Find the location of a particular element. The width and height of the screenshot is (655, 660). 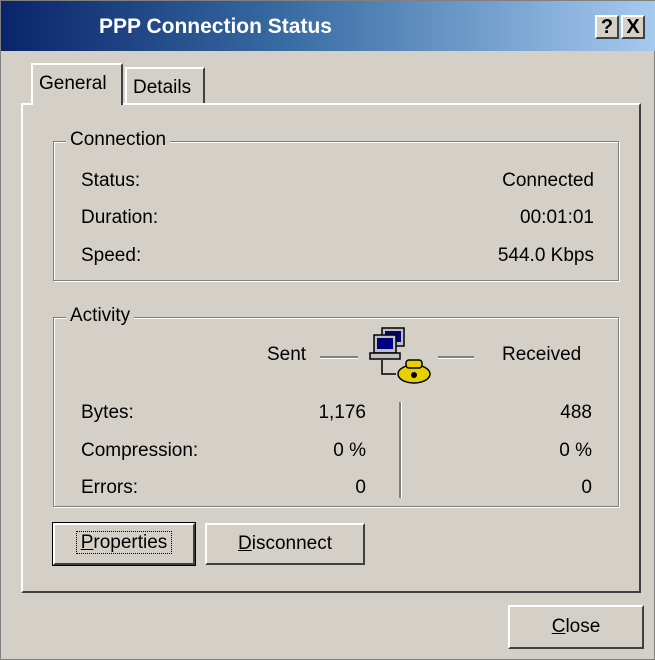

duration-value: 00:01:01 is located at coordinates (557, 217).